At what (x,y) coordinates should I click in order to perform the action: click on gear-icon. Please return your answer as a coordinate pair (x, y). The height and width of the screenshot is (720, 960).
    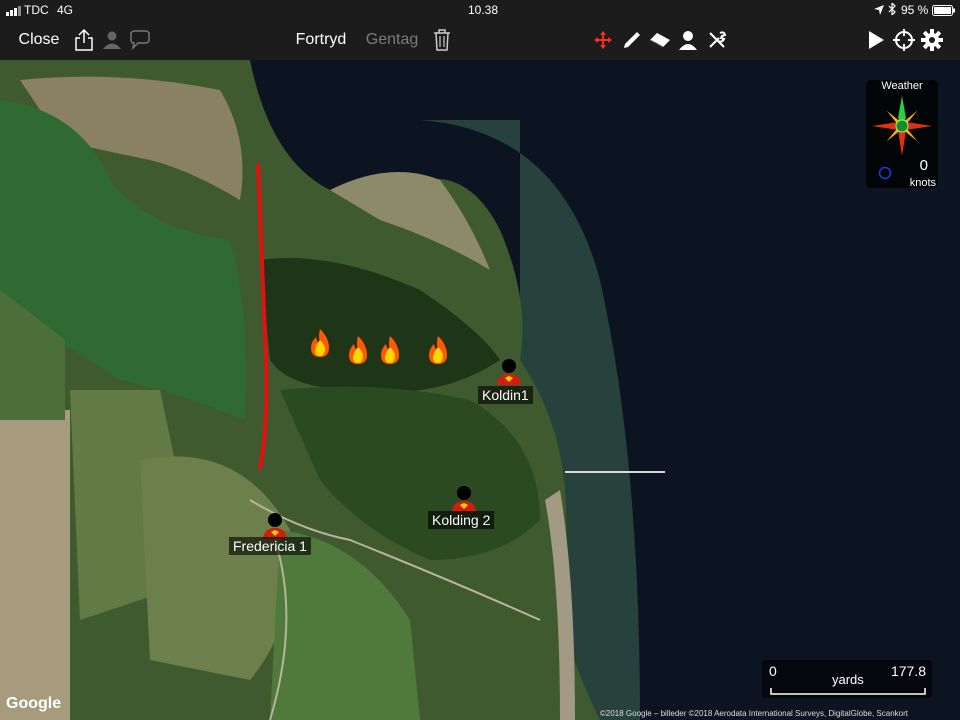
    Looking at the image, I should click on (932, 40).